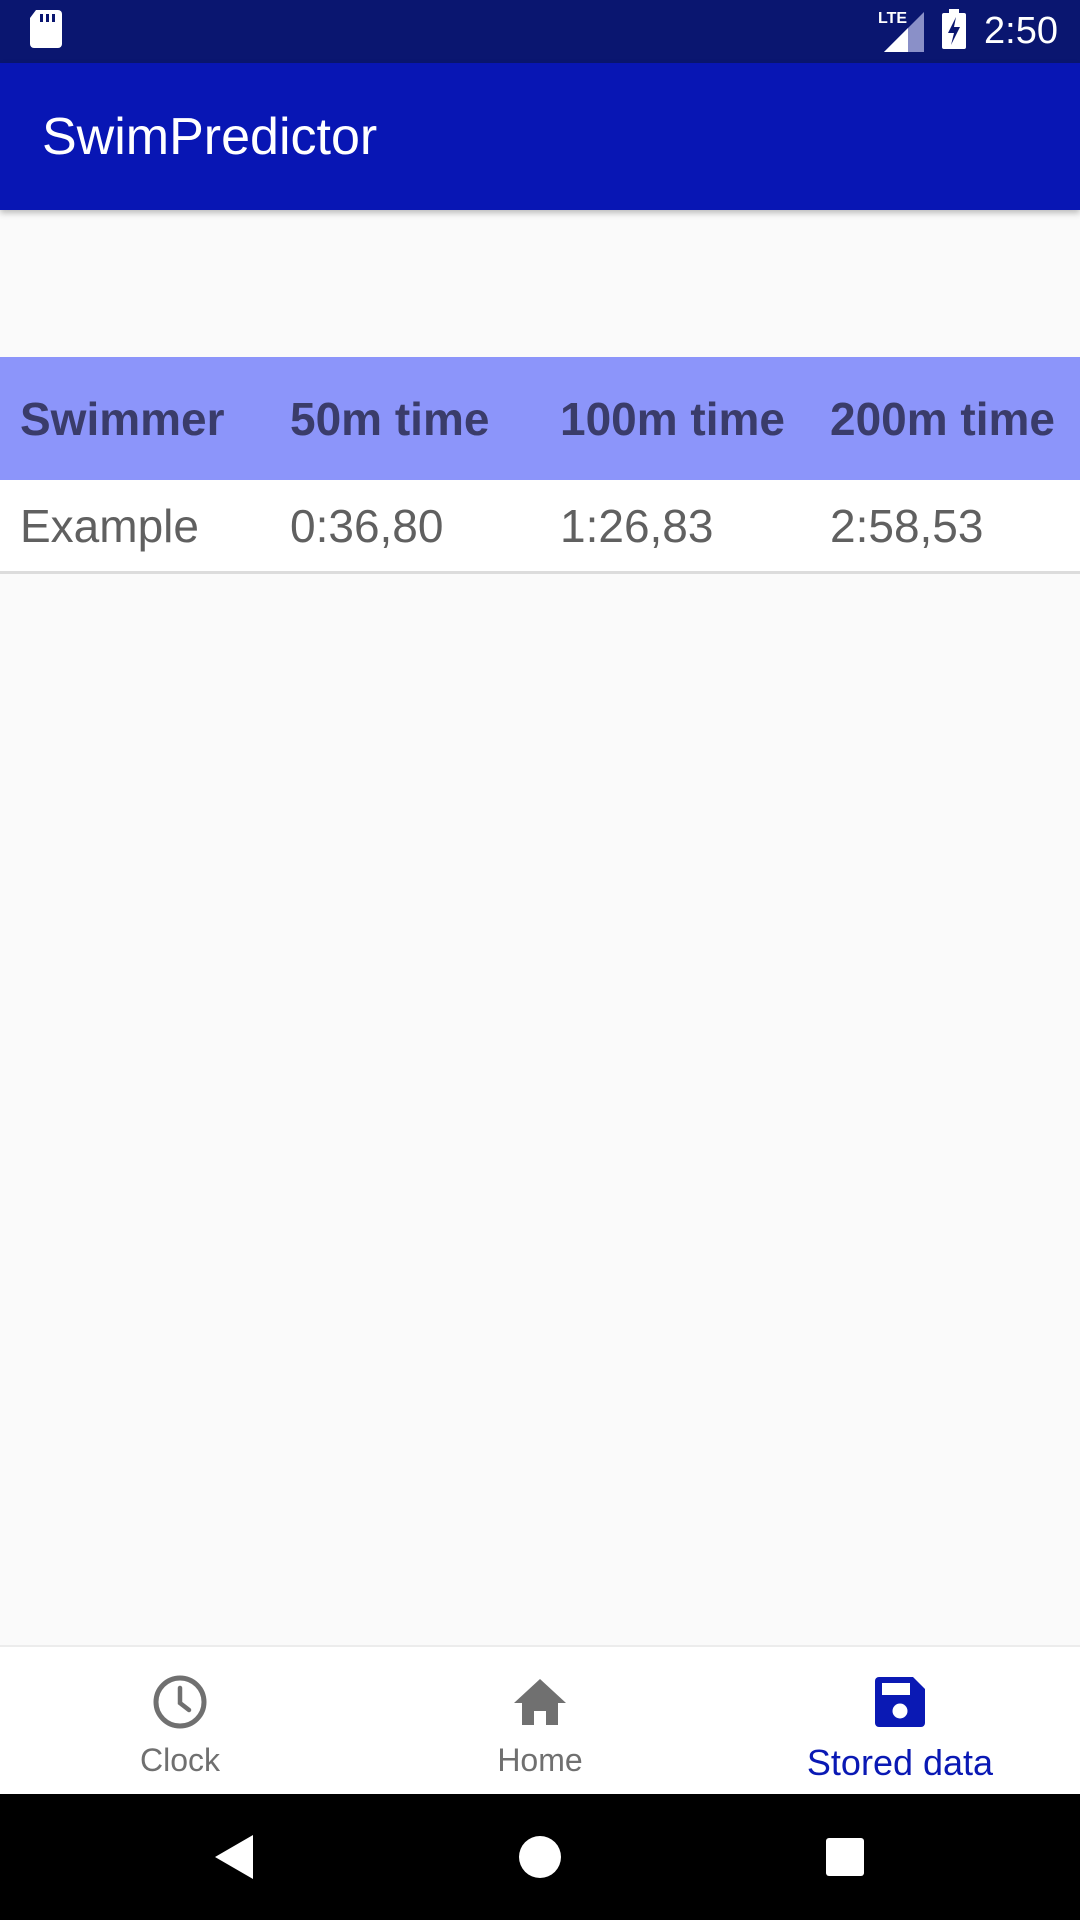 This screenshot has width=1080, height=1920. I want to click on cell-200m-time: 2:58,53, so click(907, 525).